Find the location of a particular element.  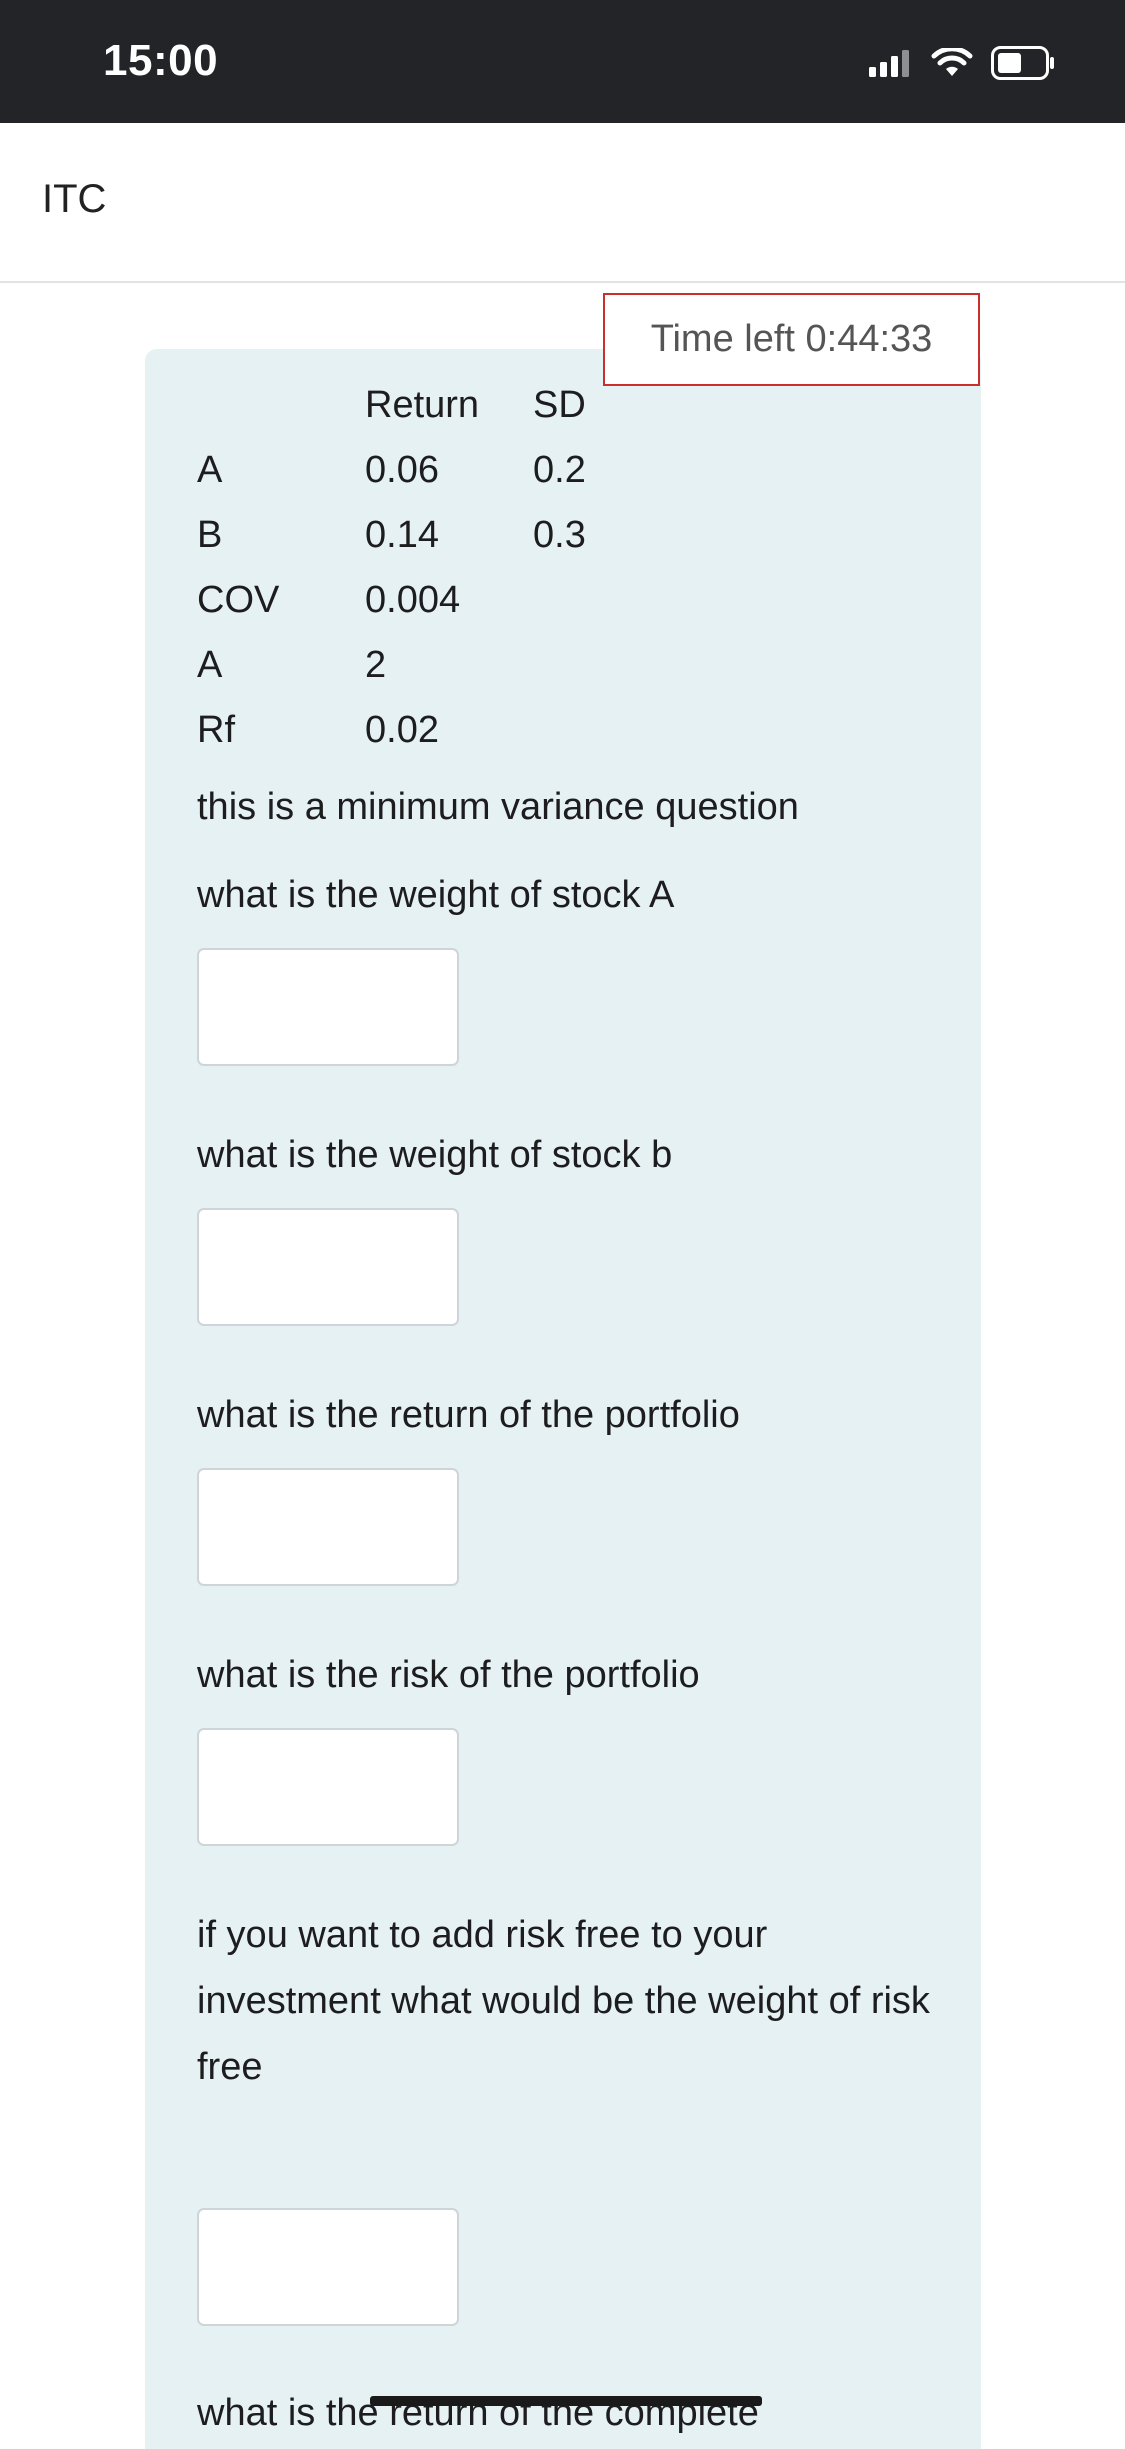

redaction-mark is located at coordinates (566, 2401).